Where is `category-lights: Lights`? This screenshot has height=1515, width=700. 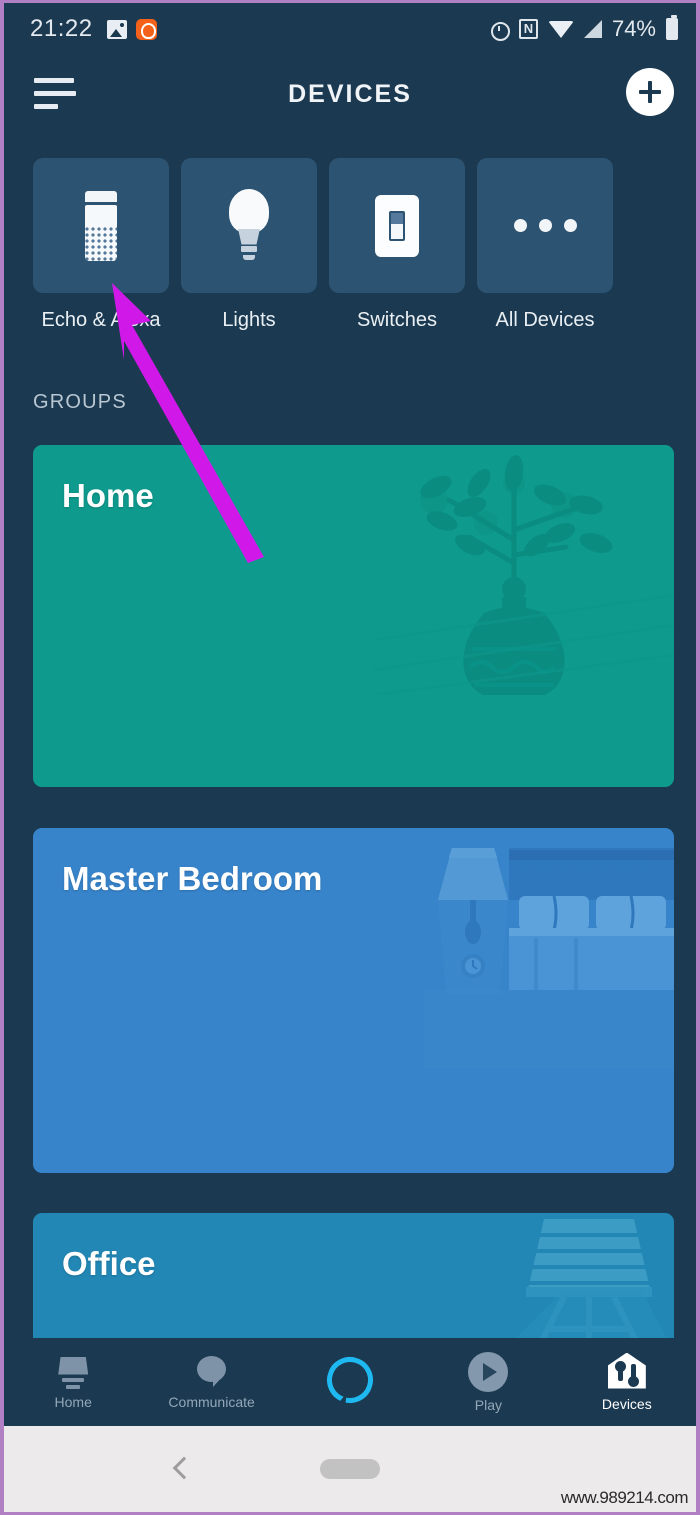
category-lights: Lights is located at coordinates (249, 245).